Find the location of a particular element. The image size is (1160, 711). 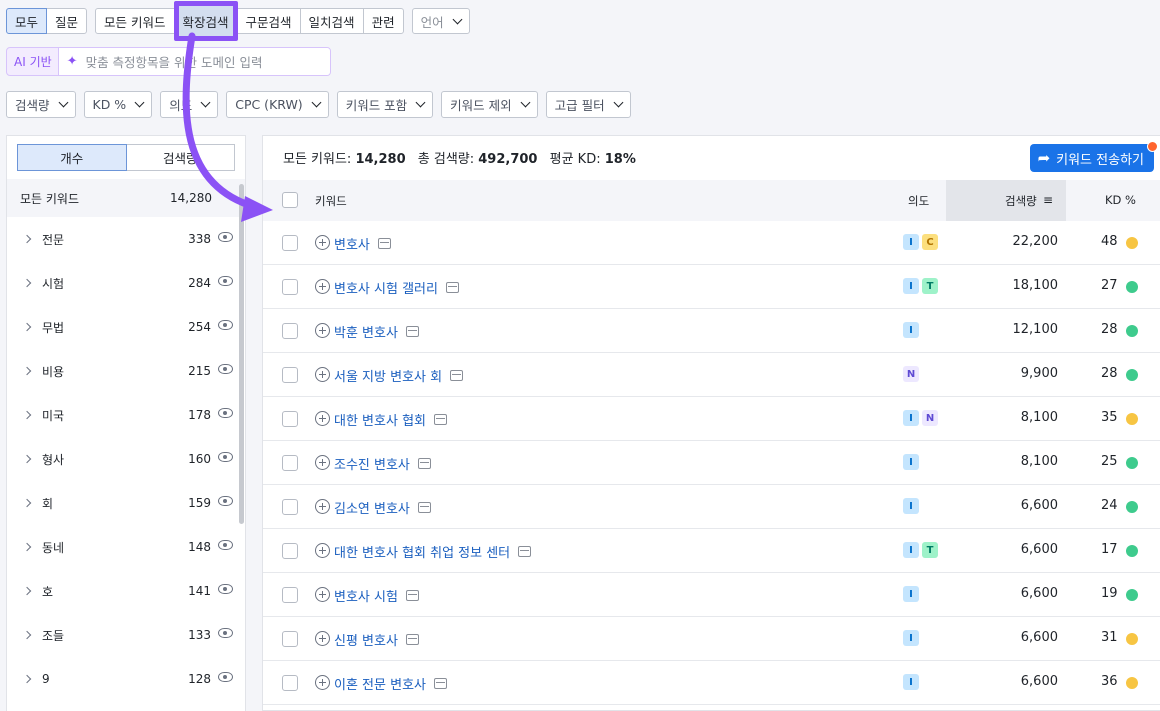

tab-all-keywords: 모든 키워드 is located at coordinates (135, 21).